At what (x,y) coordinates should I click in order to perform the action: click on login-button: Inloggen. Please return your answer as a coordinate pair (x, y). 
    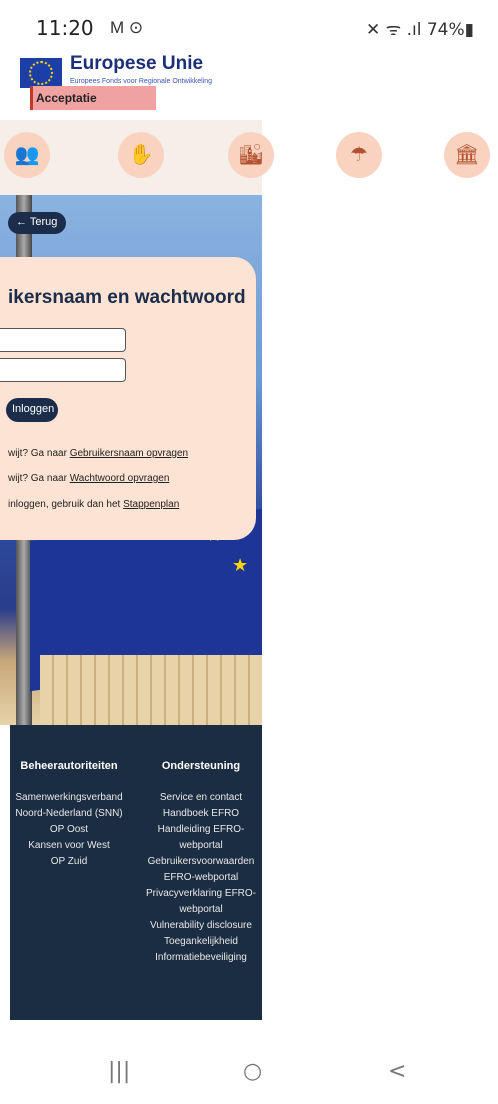
    Looking at the image, I should click on (32, 410).